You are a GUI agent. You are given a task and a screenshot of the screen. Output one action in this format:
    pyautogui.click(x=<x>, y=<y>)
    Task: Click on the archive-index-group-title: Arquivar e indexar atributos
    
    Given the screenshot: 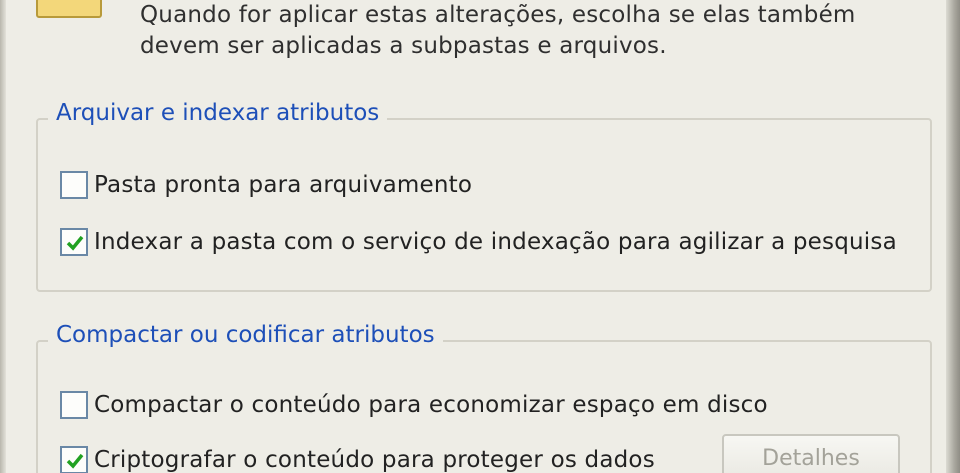 What is the action you would take?
    pyautogui.click(x=218, y=113)
    